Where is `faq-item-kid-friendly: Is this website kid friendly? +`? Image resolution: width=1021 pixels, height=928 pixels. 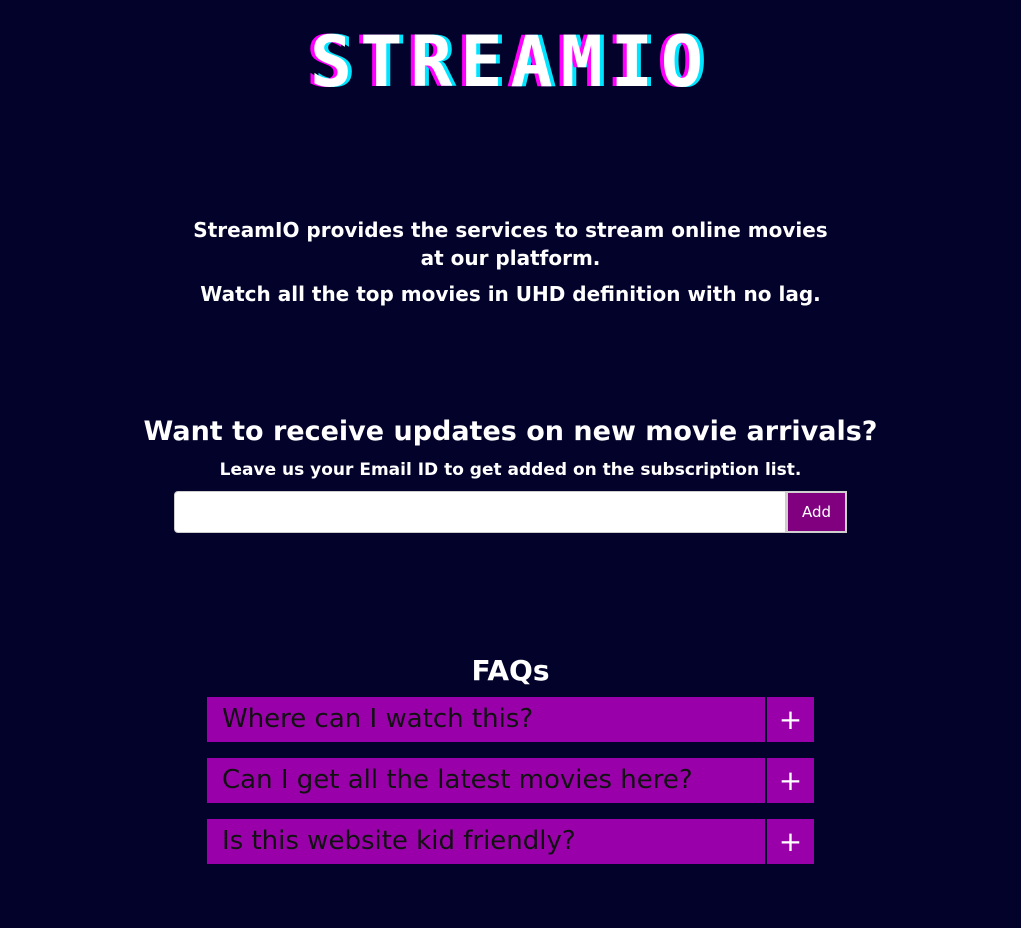
faq-item-kid-friendly: Is this website kid friendly? + is located at coordinates (510, 841).